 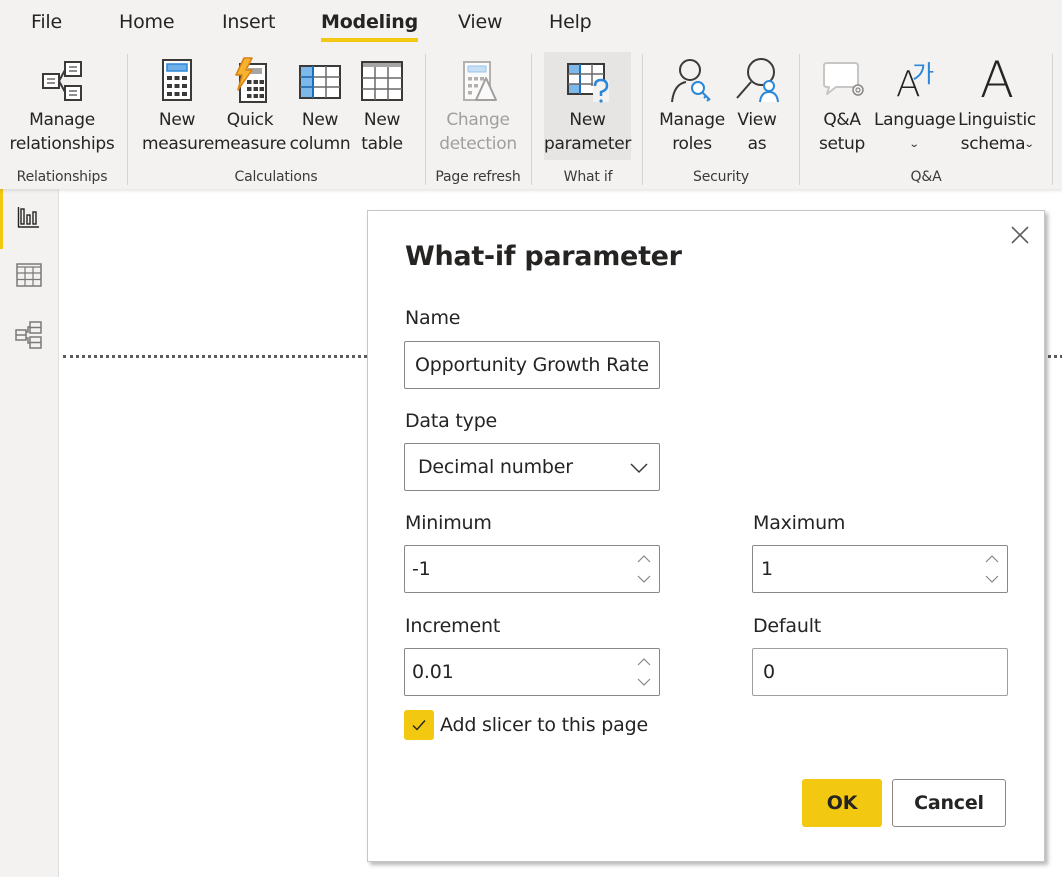 I want to click on new-parameter-icon, so click(x=588, y=80).